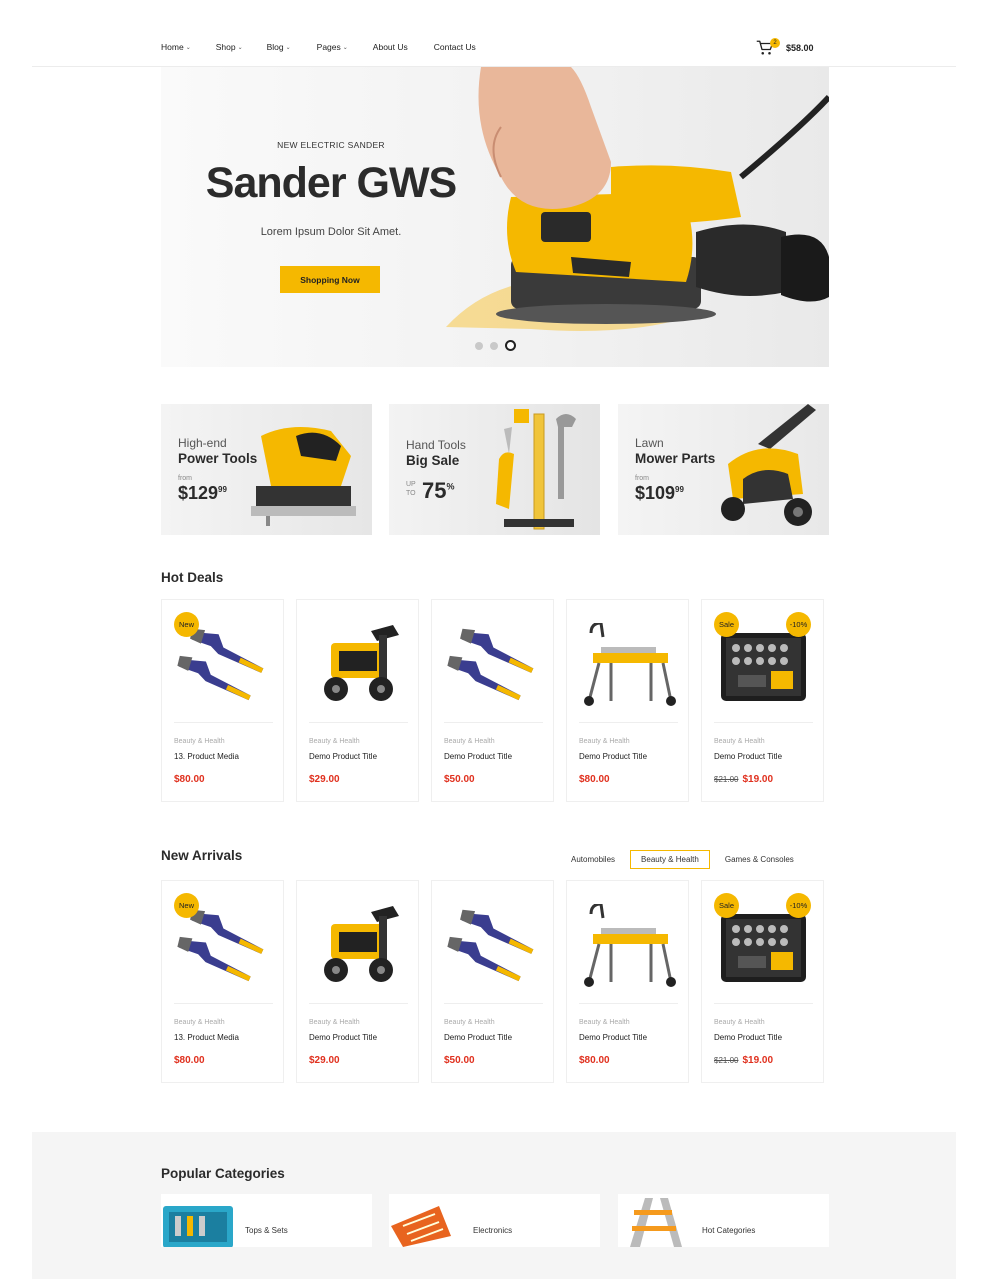  I want to click on product-badge: Sale, so click(726, 624).